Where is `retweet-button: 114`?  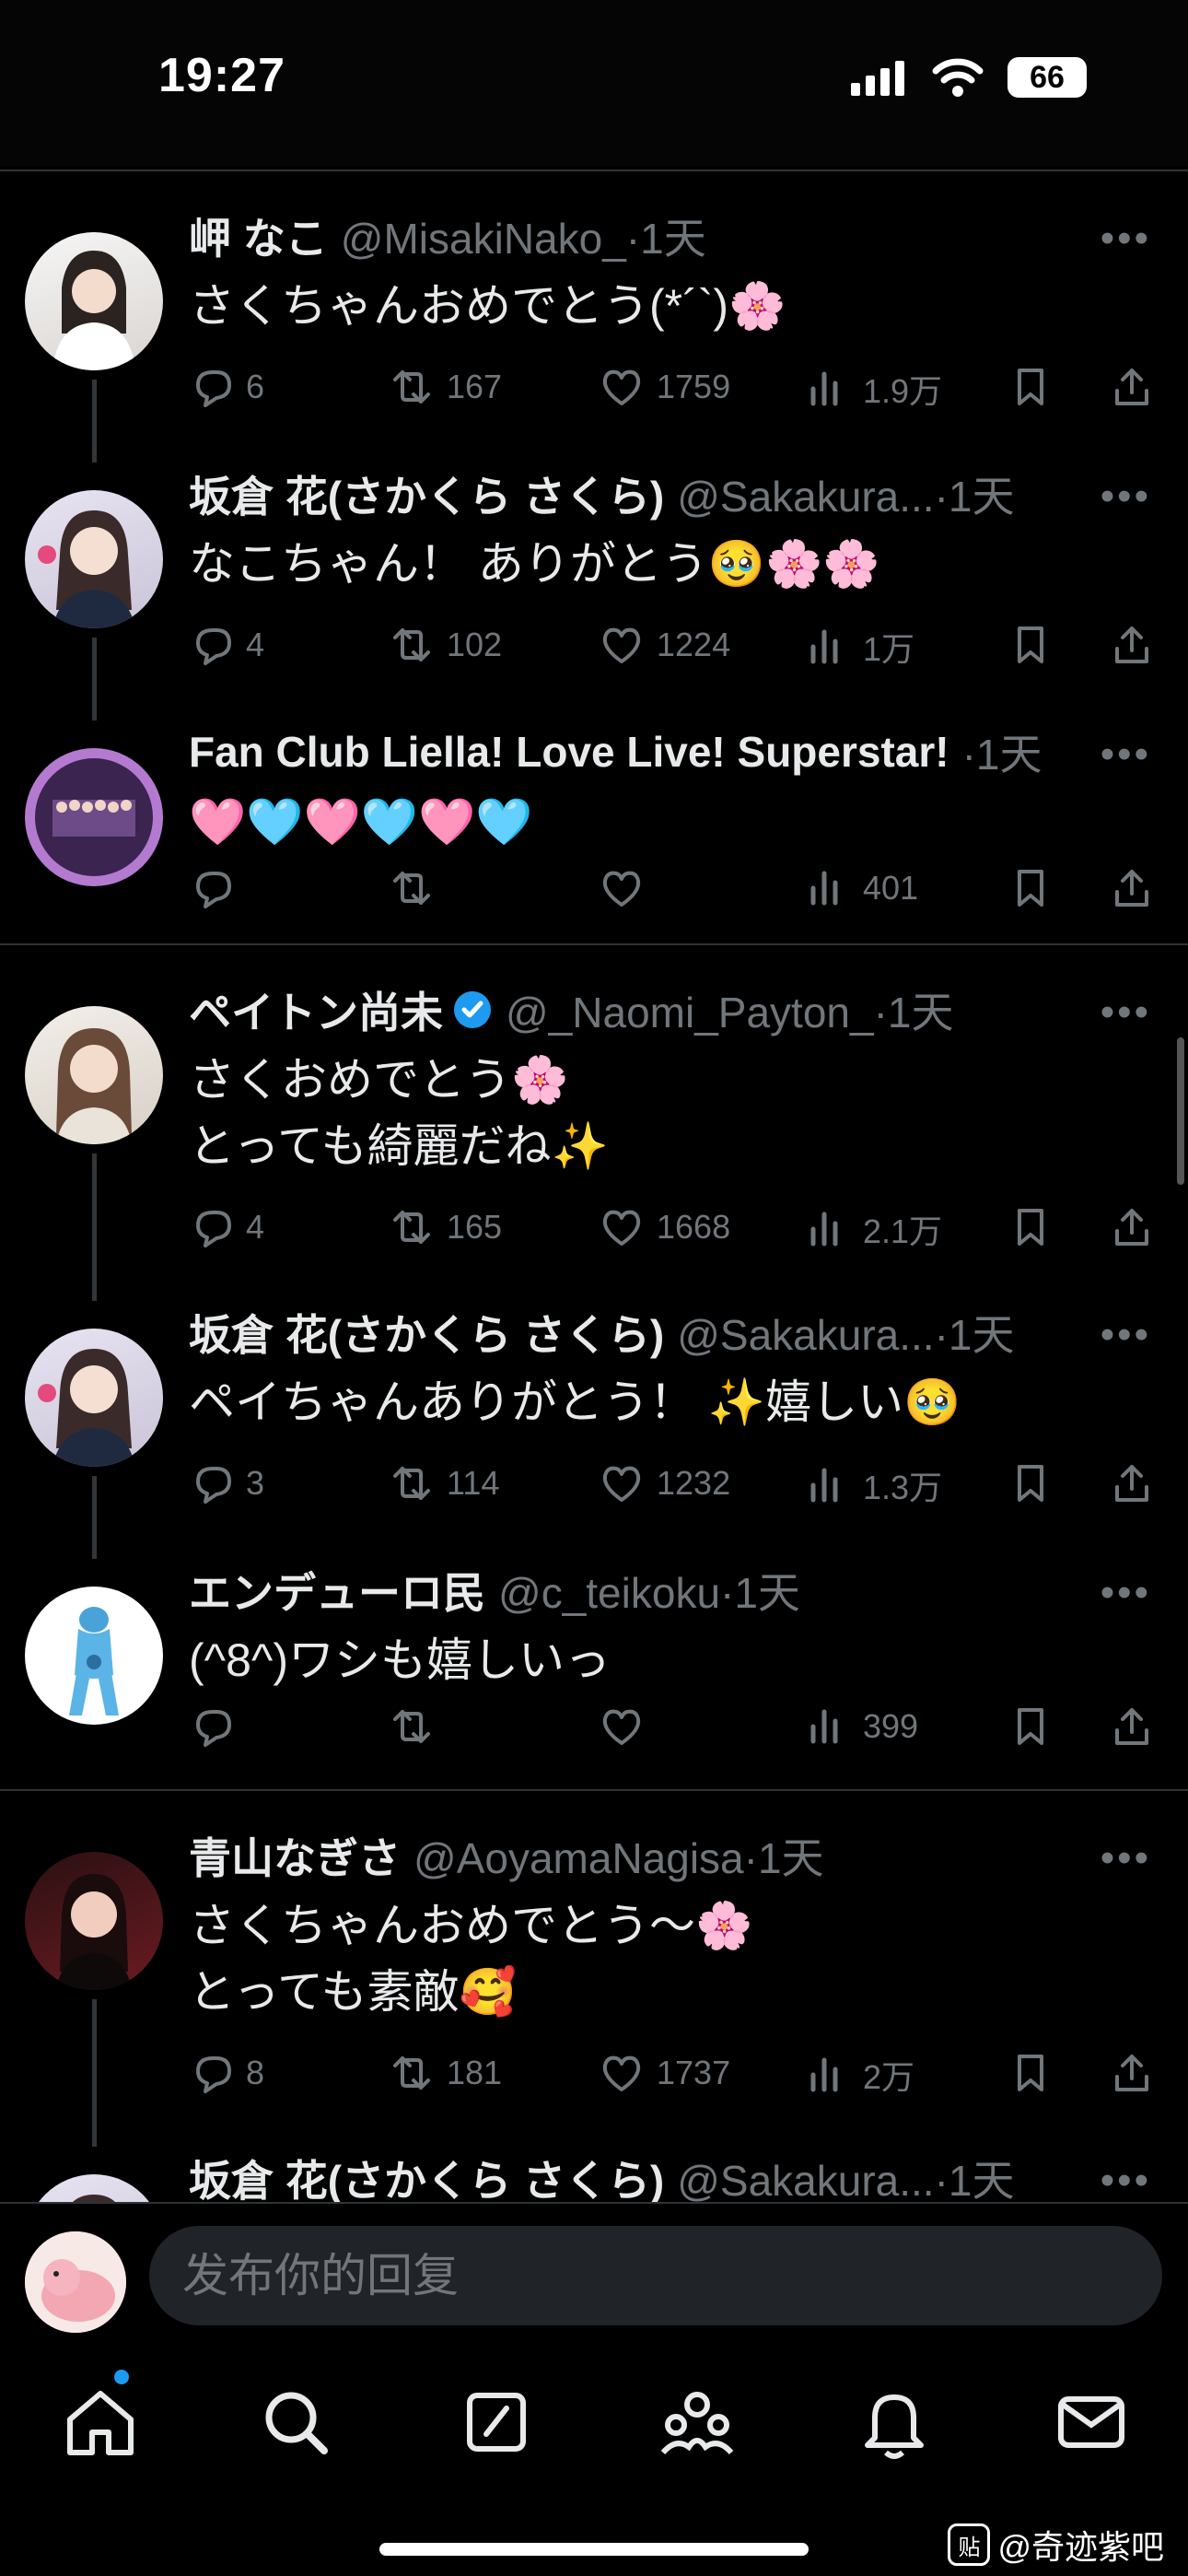
retweet-button: 114 is located at coordinates (444, 1483).